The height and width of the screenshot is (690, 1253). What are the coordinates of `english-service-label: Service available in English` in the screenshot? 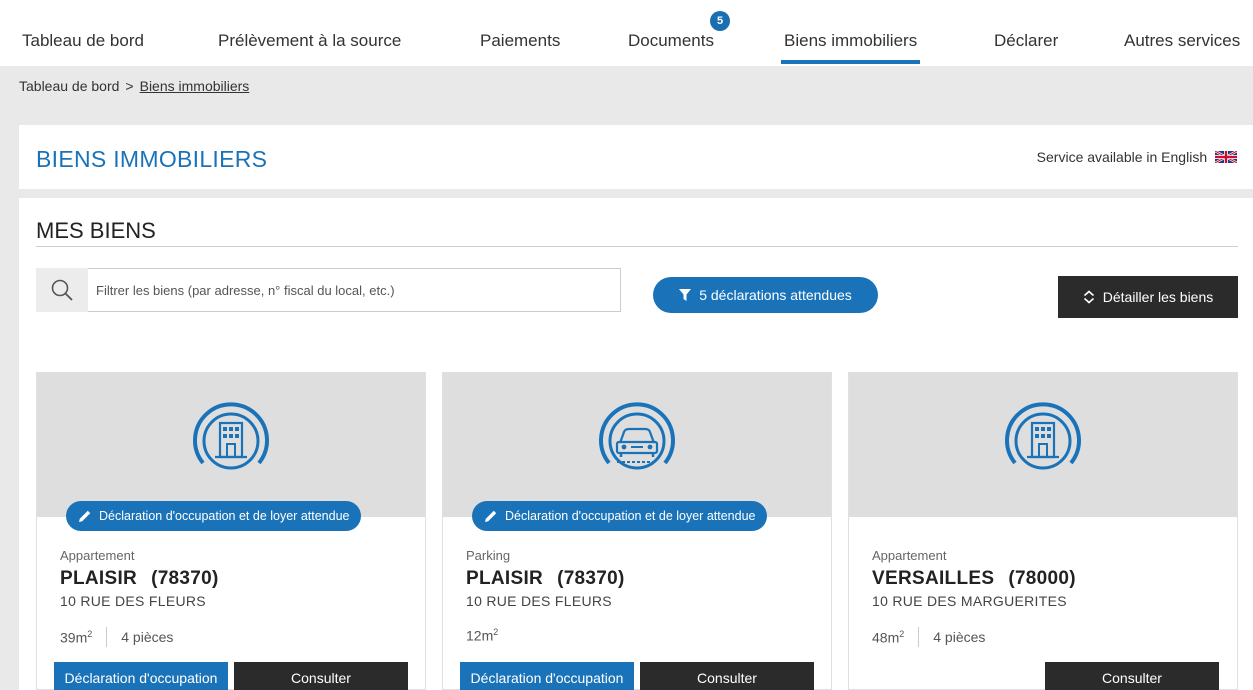 It's located at (1122, 157).